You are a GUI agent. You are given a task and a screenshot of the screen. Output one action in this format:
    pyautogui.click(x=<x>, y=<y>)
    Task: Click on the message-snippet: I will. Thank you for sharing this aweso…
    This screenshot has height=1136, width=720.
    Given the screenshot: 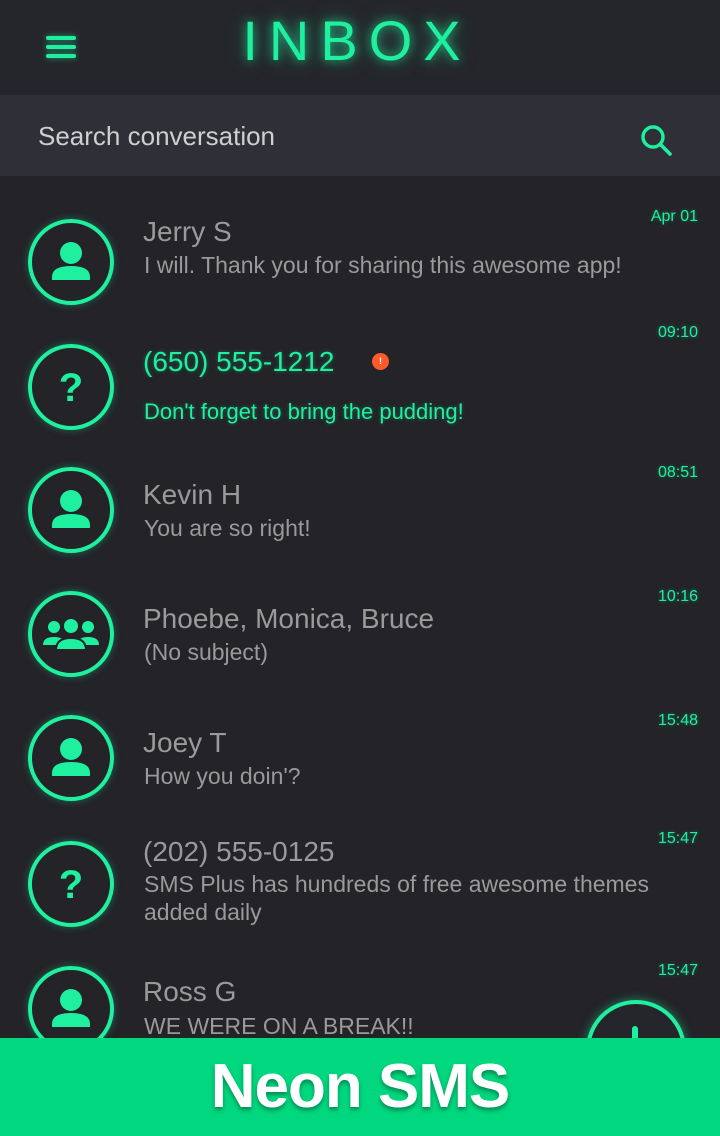 What is the action you would take?
    pyautogui.click(x=383, y=265)
    